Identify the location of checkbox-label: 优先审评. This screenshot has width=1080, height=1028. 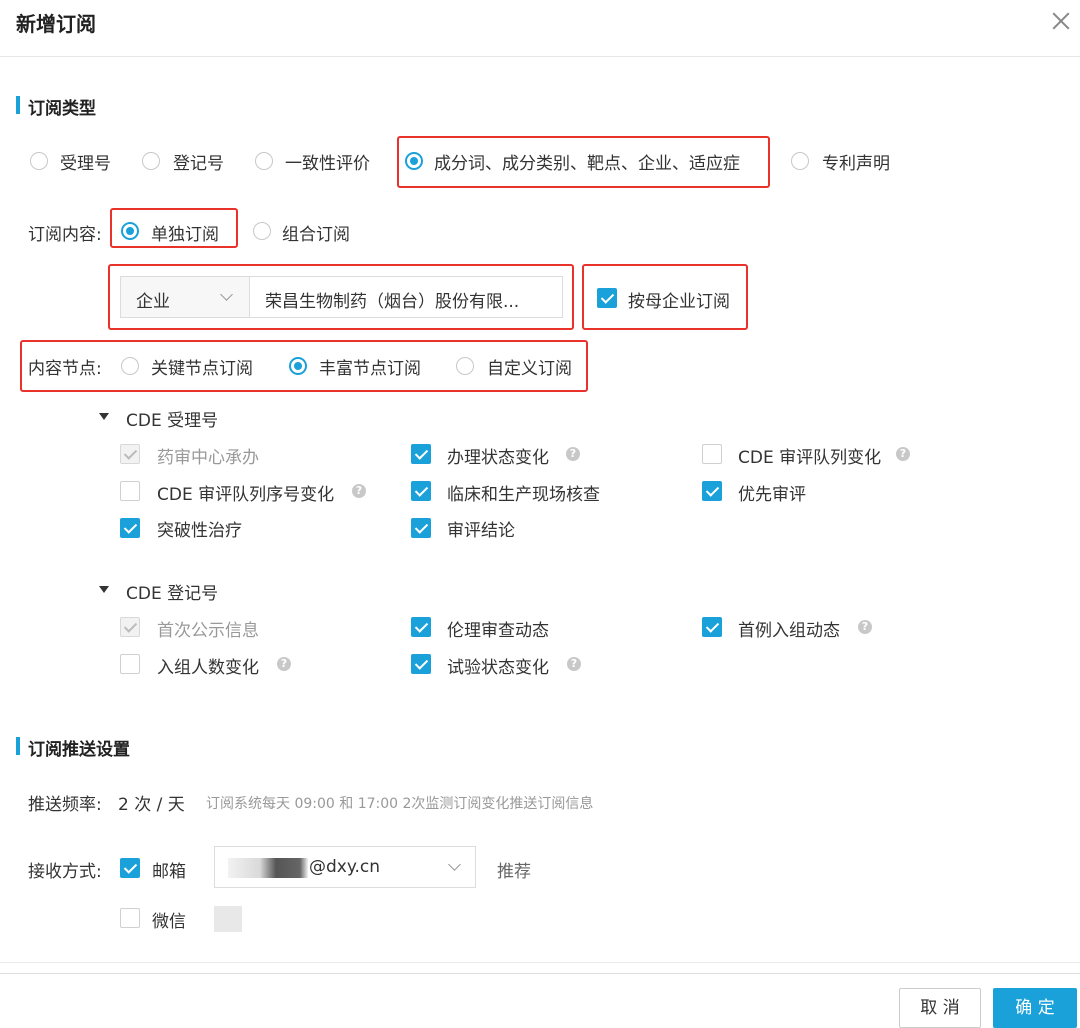
(772, 495).